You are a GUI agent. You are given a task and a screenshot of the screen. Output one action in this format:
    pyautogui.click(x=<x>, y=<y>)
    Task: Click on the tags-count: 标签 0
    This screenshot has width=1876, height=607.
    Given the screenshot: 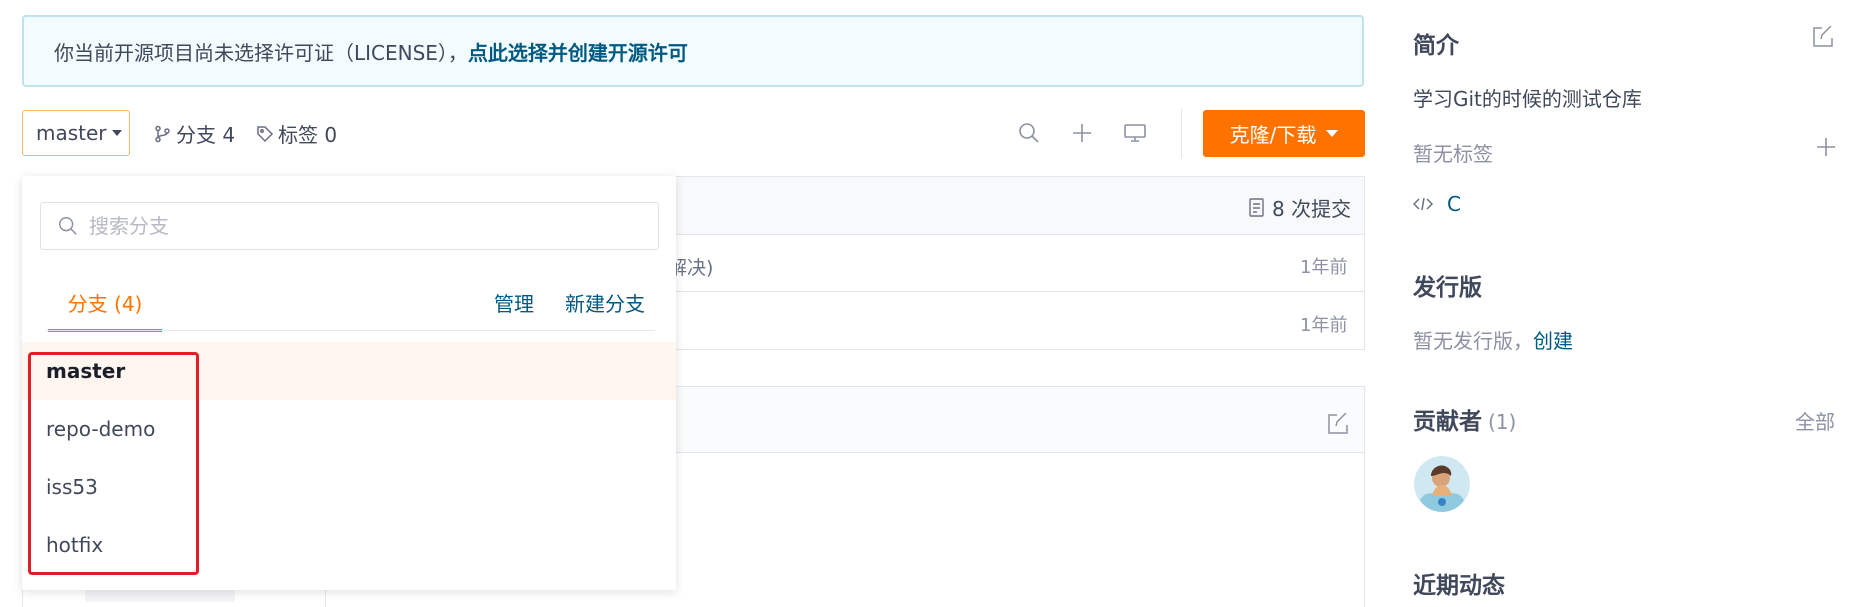 What is the action you would take?
    pyautogui.click(x=308, y=135)
    